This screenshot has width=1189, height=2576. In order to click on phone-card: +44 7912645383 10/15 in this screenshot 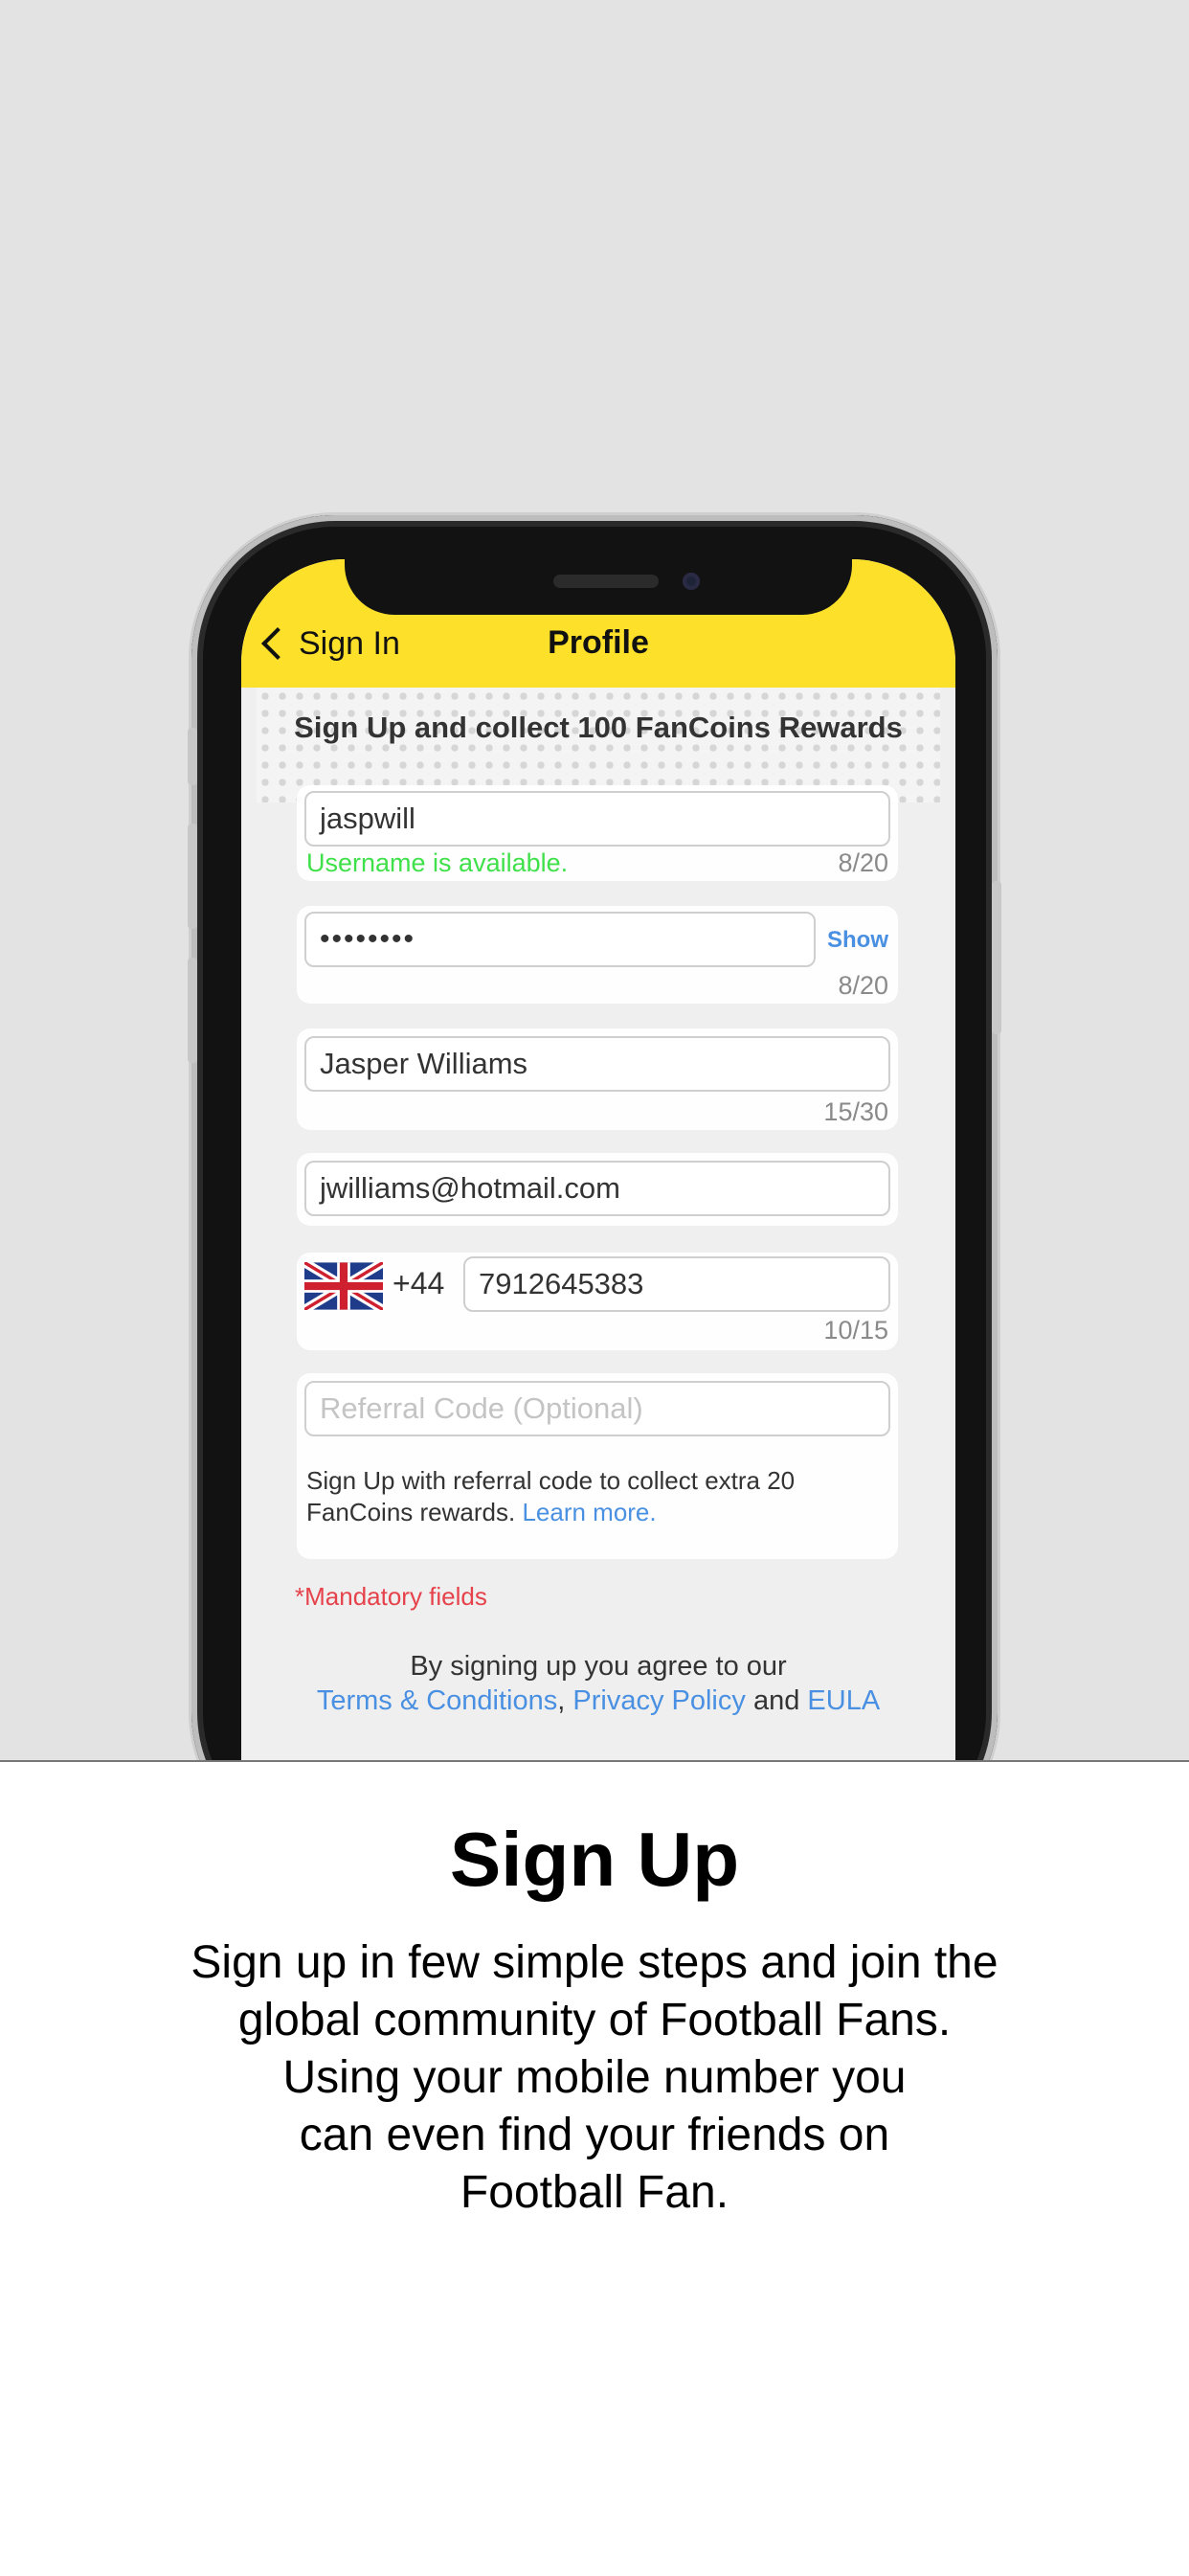, I will do `click(597, 1301)`.